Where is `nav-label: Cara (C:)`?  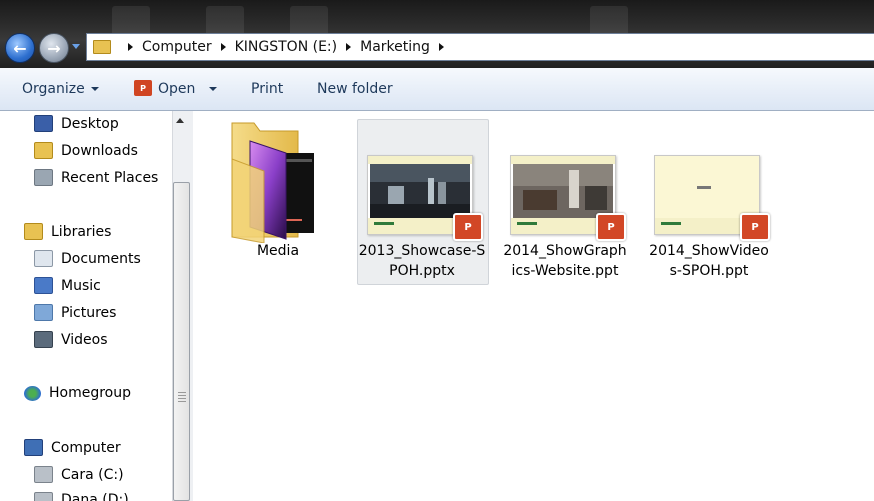
nav-label: Cara (C:) is located at coordinates (92, 474).